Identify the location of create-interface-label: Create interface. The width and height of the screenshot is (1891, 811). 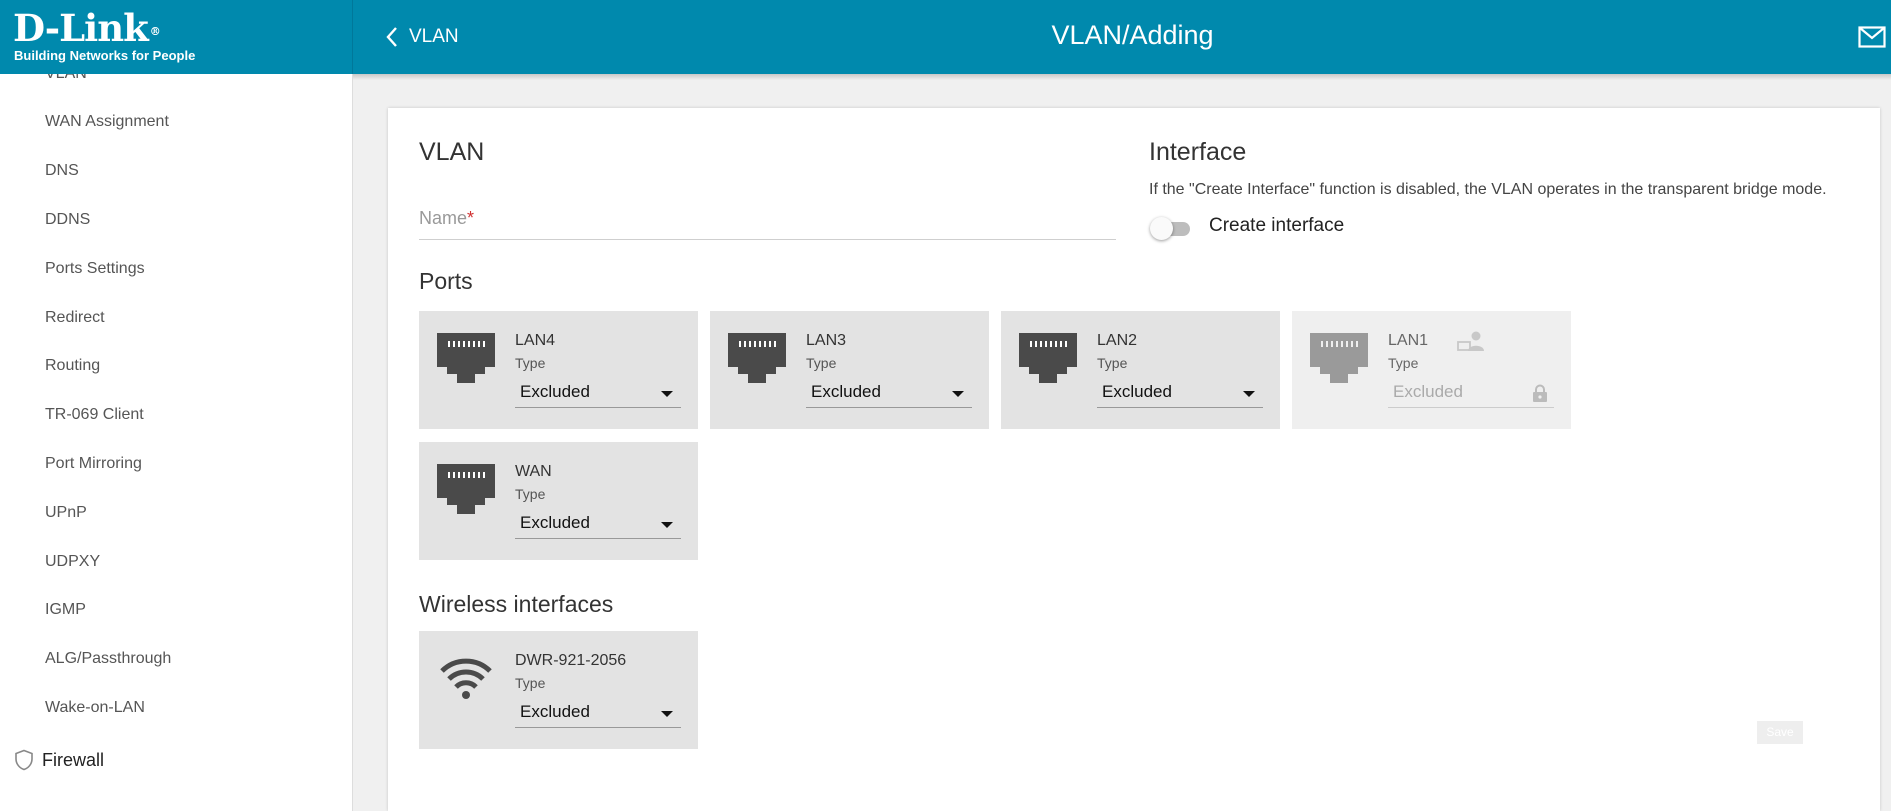
(1277, 225).